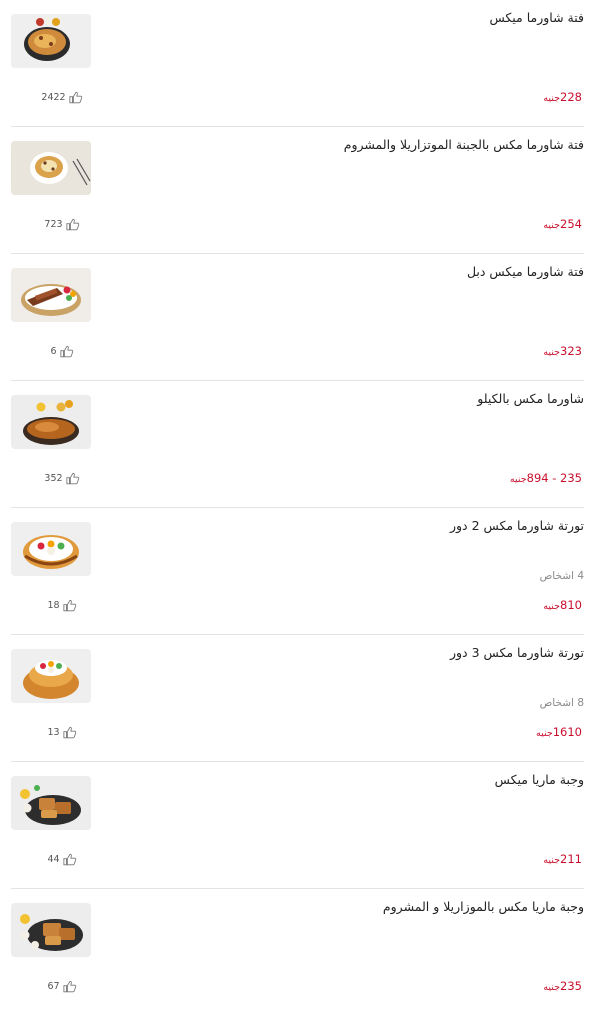  I want to click on item-name: تورتة شاورما مكس 2 دور, so click(516, 525).